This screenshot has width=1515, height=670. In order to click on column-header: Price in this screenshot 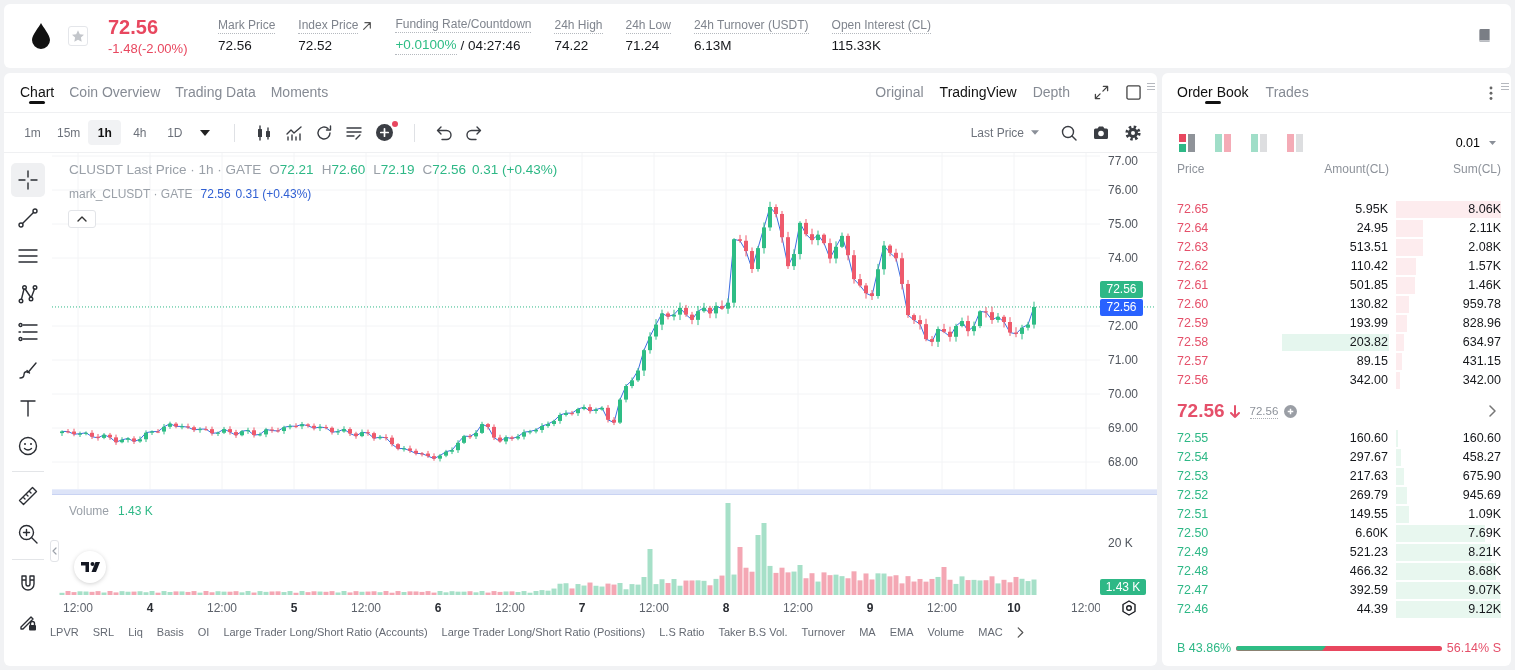, I will do `click(1191, 169)`.